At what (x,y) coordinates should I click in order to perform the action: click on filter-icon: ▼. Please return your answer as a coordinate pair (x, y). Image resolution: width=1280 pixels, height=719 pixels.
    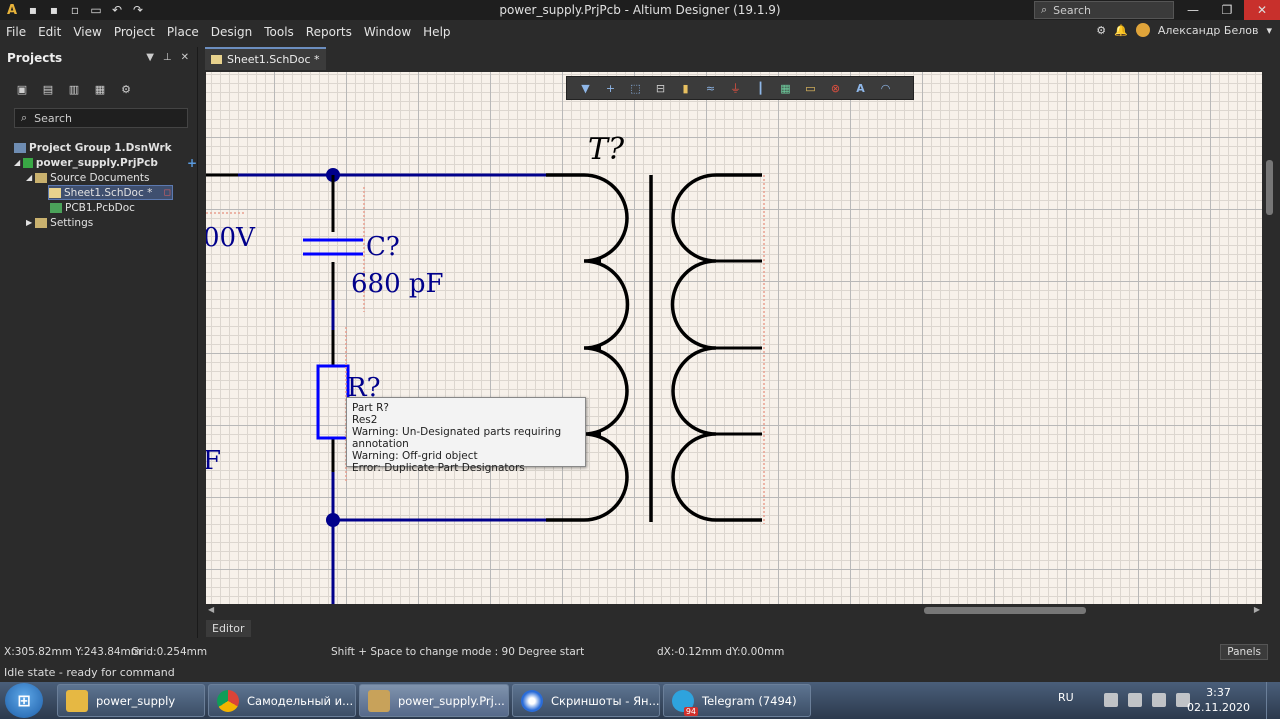
    Looking at the image, I should click on (585, 88).